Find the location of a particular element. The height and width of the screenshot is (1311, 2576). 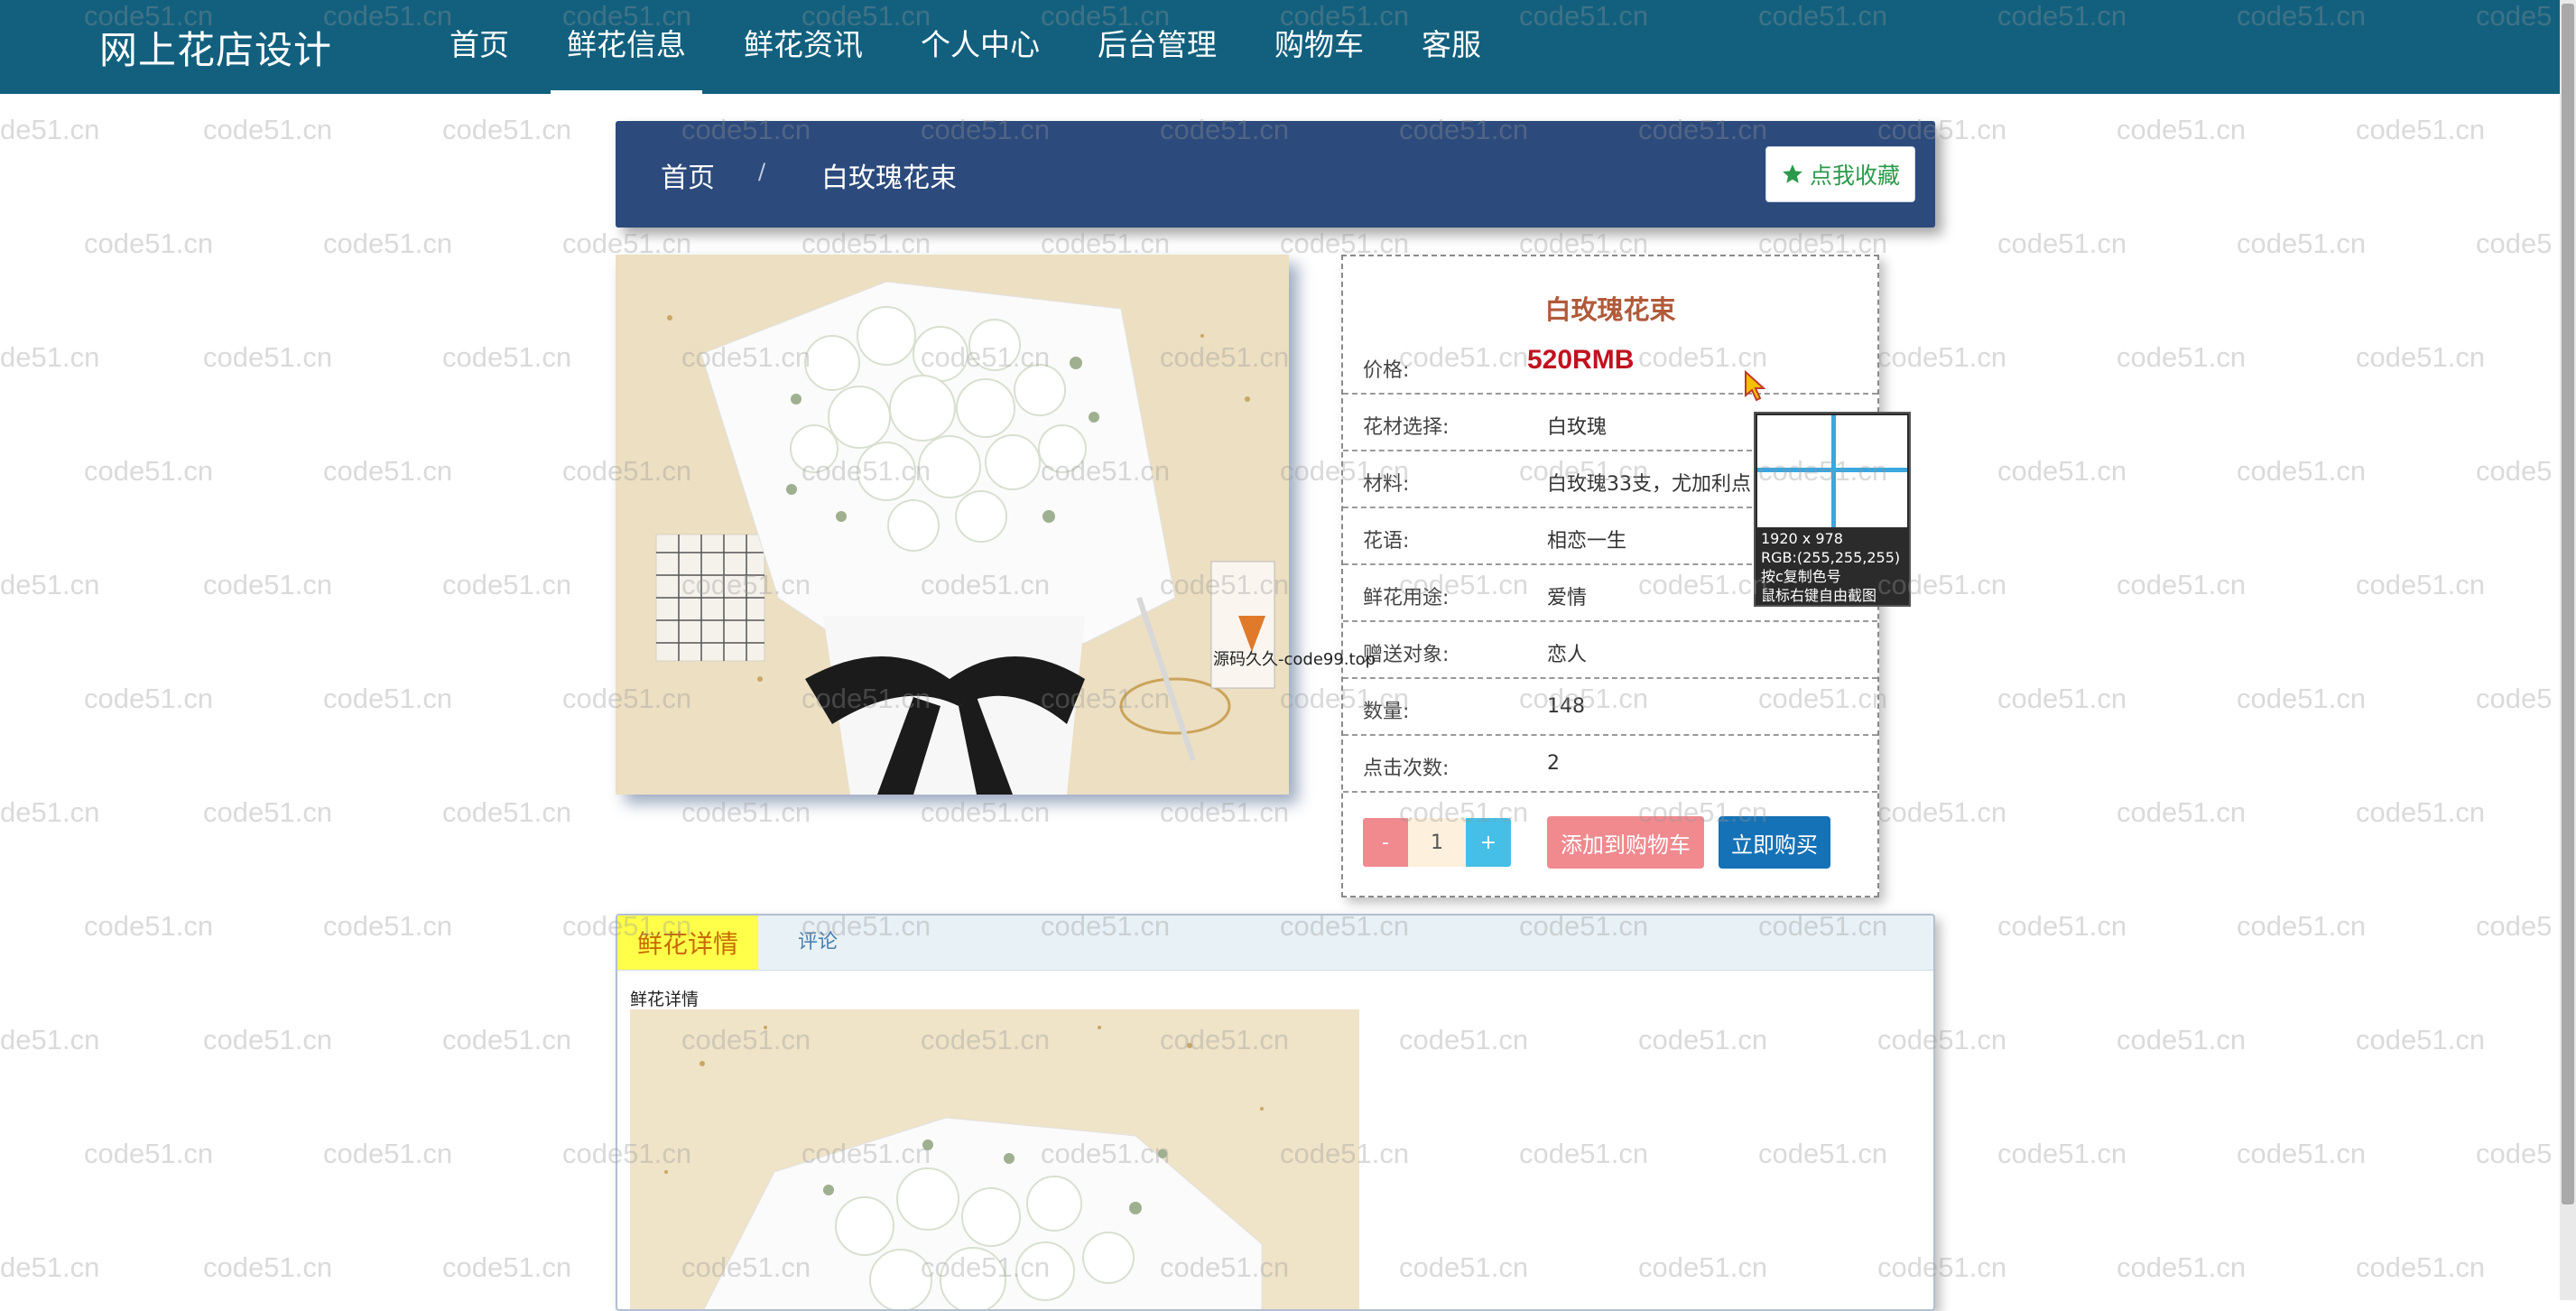

magnifier-resolution: 1920 x 978 is located at coordinates (1802, 538).